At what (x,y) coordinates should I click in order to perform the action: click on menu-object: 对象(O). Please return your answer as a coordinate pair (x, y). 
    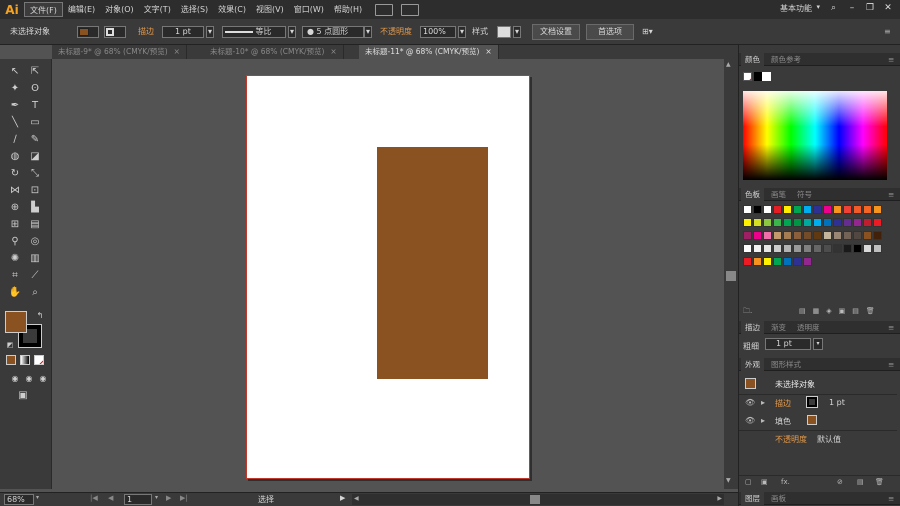
    Looking at the image, I should click on (119, 9).